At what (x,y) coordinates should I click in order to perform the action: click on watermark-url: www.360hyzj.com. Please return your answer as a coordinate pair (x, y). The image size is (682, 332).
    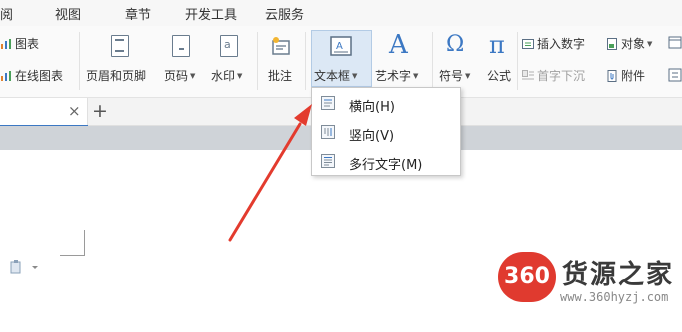
    Looking at the image, I should click on (614, 297).